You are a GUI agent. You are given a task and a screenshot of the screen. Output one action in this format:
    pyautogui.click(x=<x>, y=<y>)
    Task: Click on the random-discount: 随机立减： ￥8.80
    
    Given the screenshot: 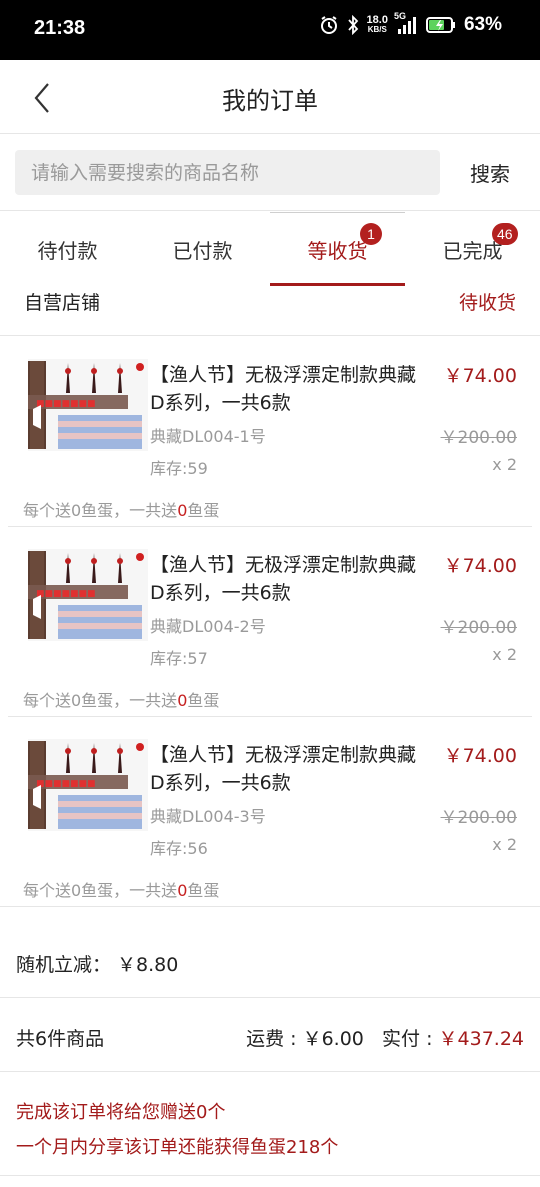 What is the action you would take?
    pyautogui.click(x=97, y=965)
    